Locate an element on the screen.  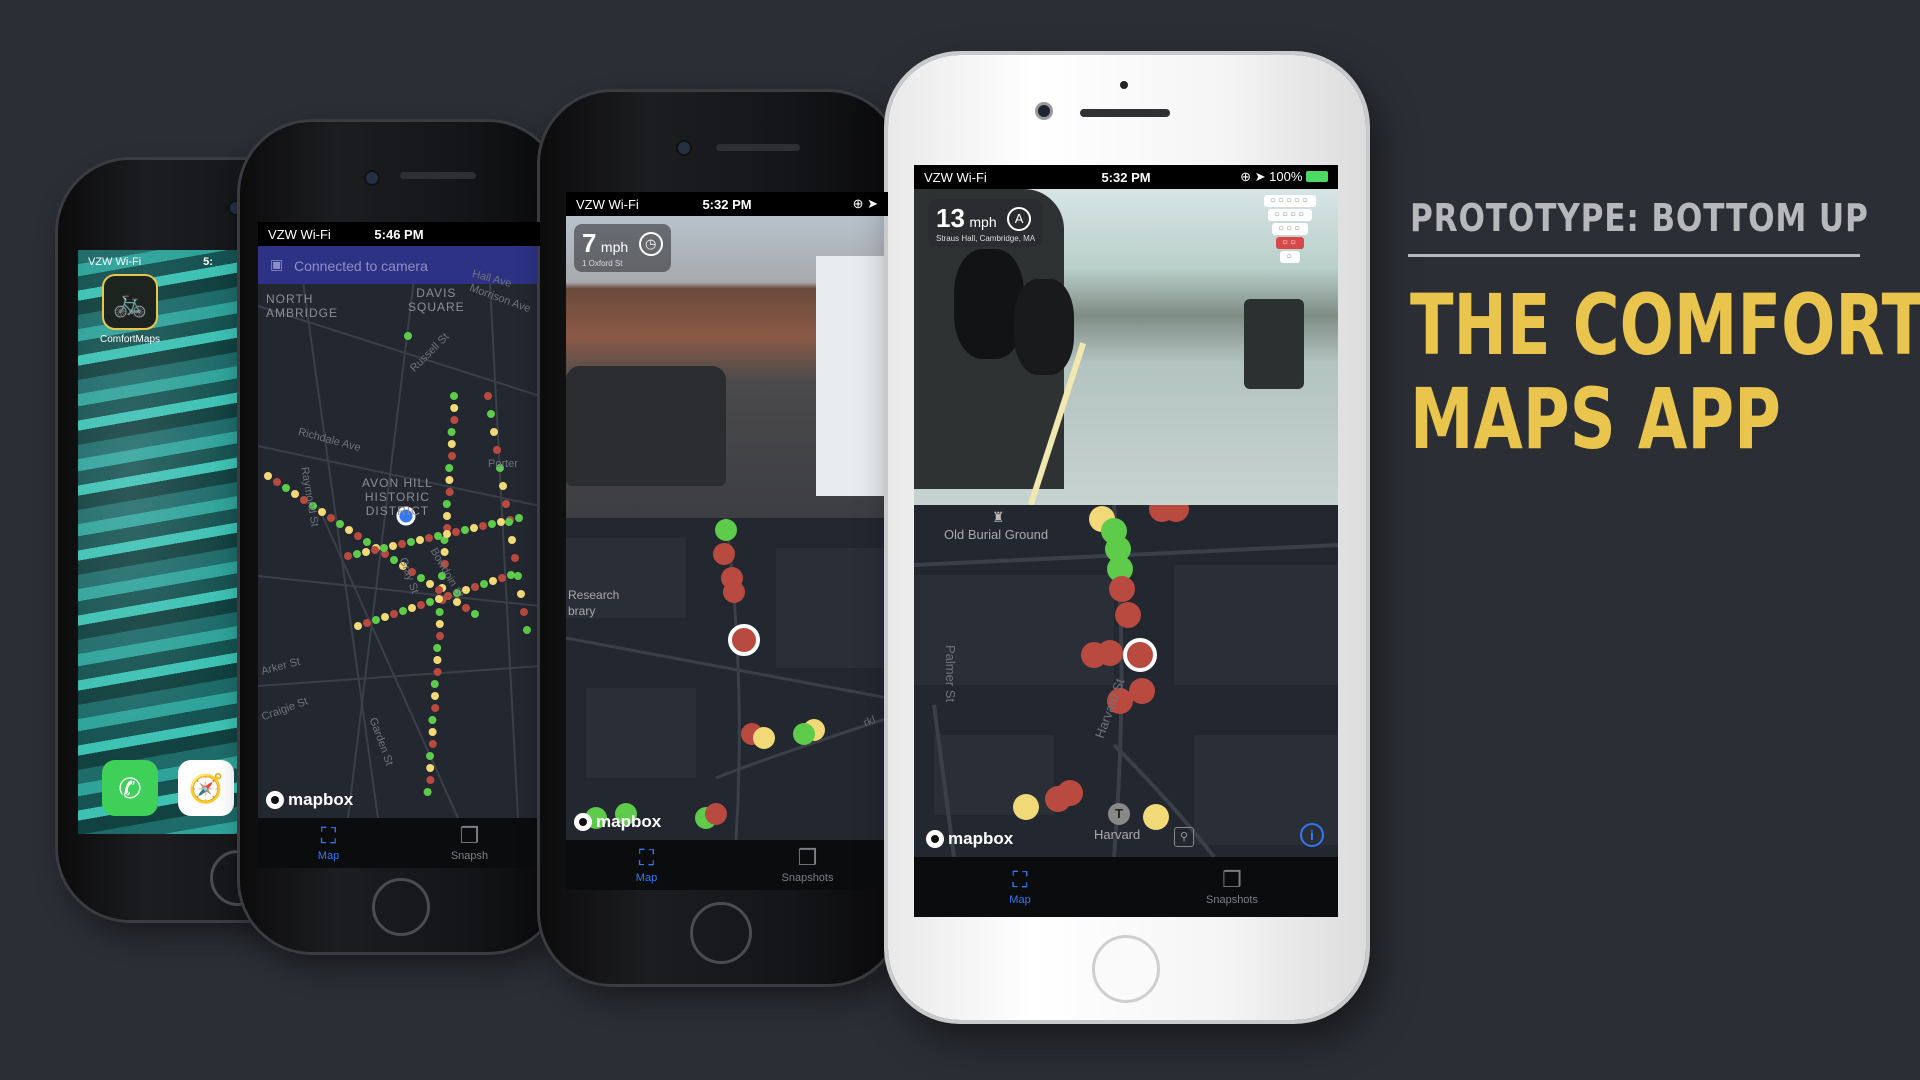
comfort-level-row-active: ○○ is located at coordinates (1290, 243).